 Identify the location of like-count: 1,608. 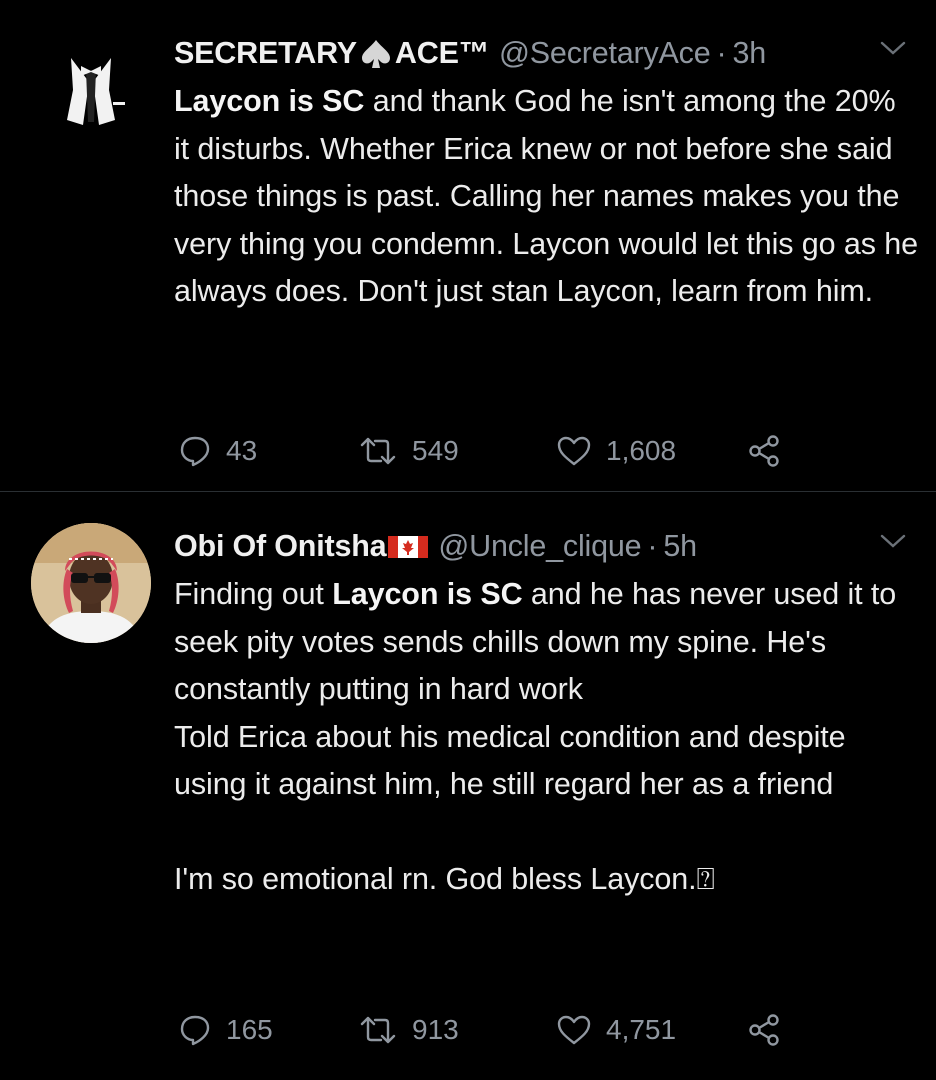
(641, 450).